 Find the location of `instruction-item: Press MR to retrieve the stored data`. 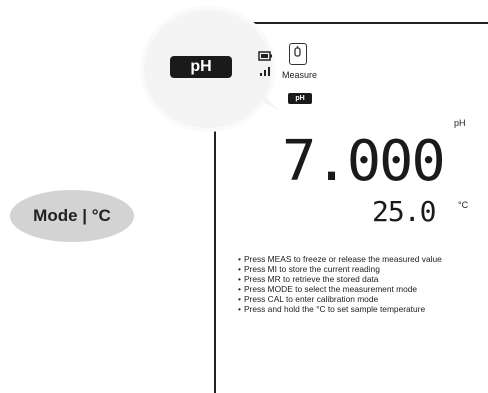

instruction-item: Press MR to retrieve the stored data is located at coordinates (363, 279).